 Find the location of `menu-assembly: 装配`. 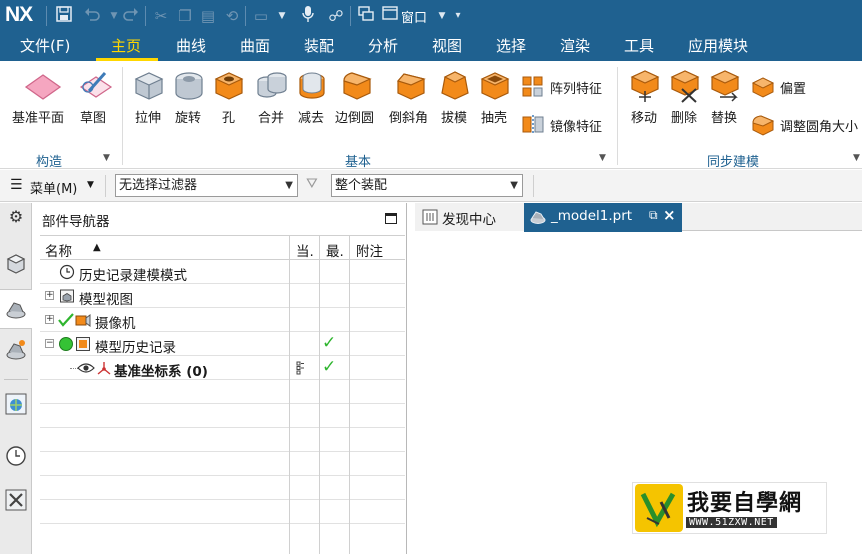

menu-assembly: 装配 is located at coordinates (319, 46).